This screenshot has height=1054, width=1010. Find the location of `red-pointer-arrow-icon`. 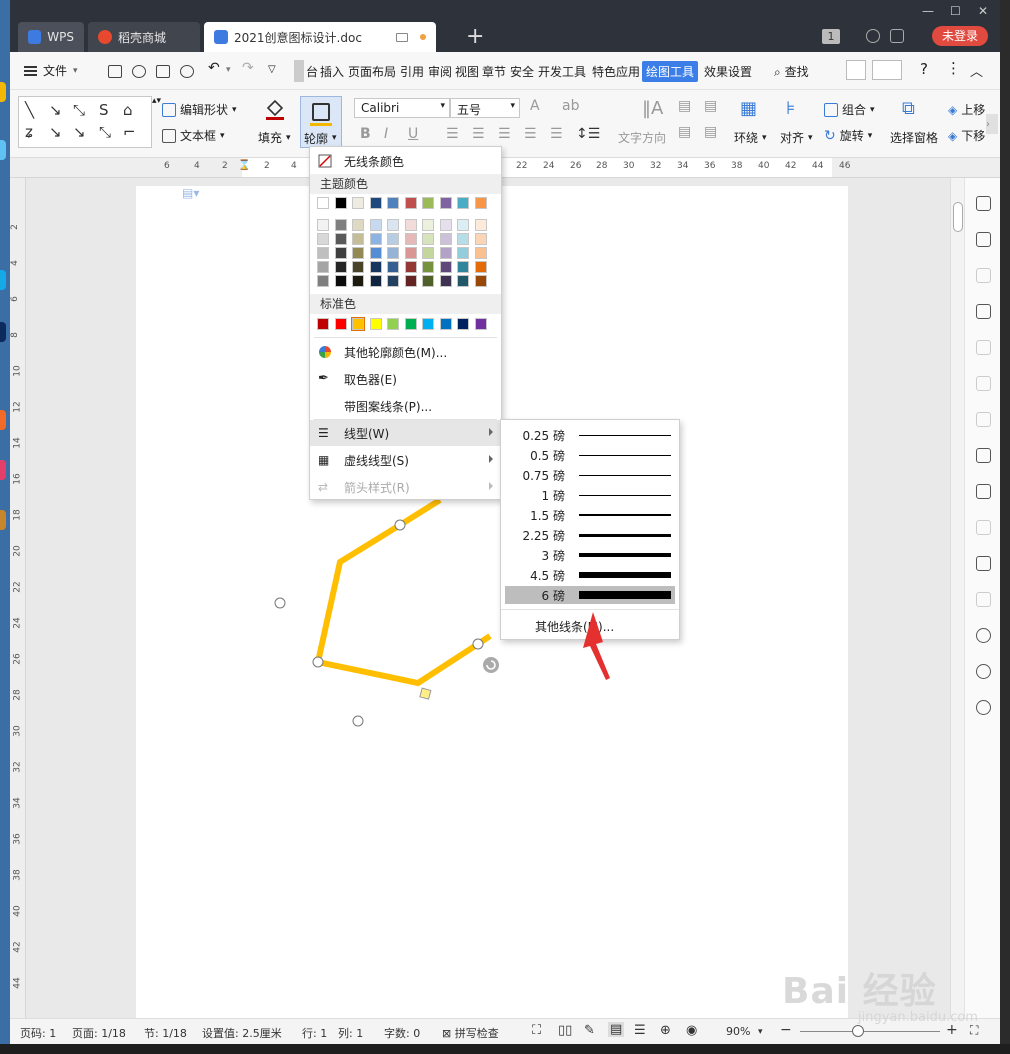

red-pointer-arrow-icon is located at coordinates (596, 646).